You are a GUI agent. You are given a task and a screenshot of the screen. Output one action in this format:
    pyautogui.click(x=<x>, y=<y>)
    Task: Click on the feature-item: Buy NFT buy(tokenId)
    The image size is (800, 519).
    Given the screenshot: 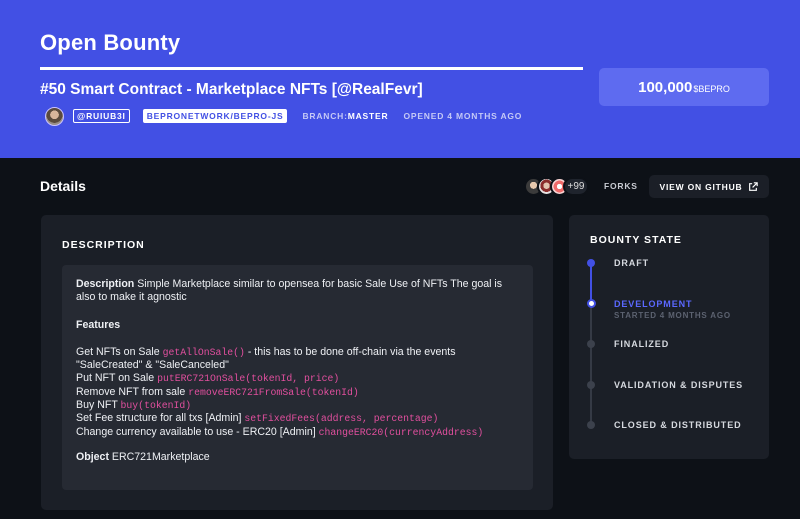 What is the action you would take?
    pyautogui.click(x=134, y=405)
    